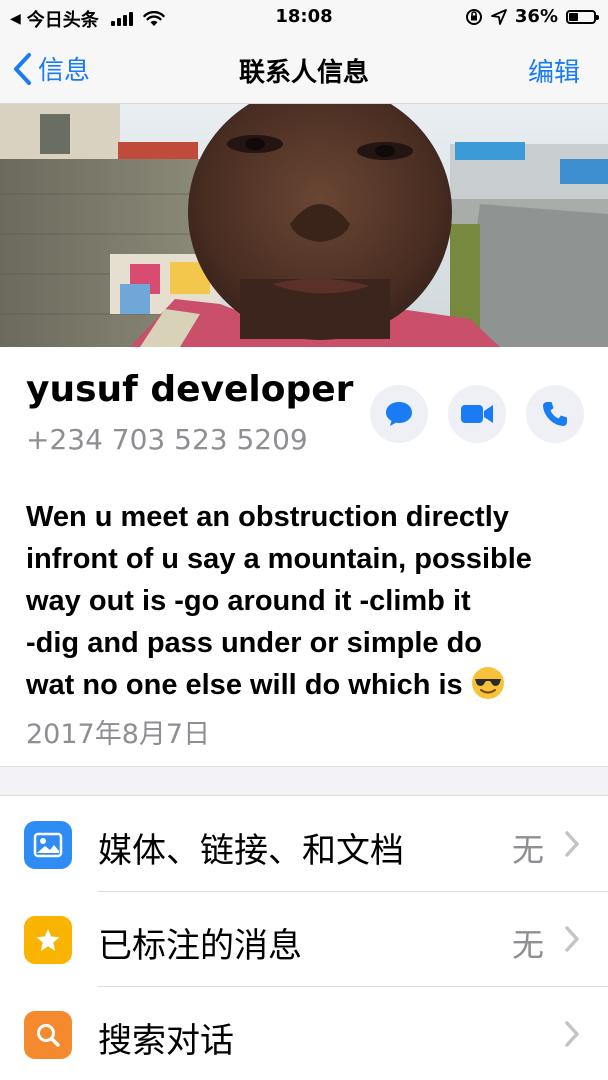  What do you see at coordinates (48, 845) in the screenshot?
I see `photo-icon` at bounding box center [48, 845].